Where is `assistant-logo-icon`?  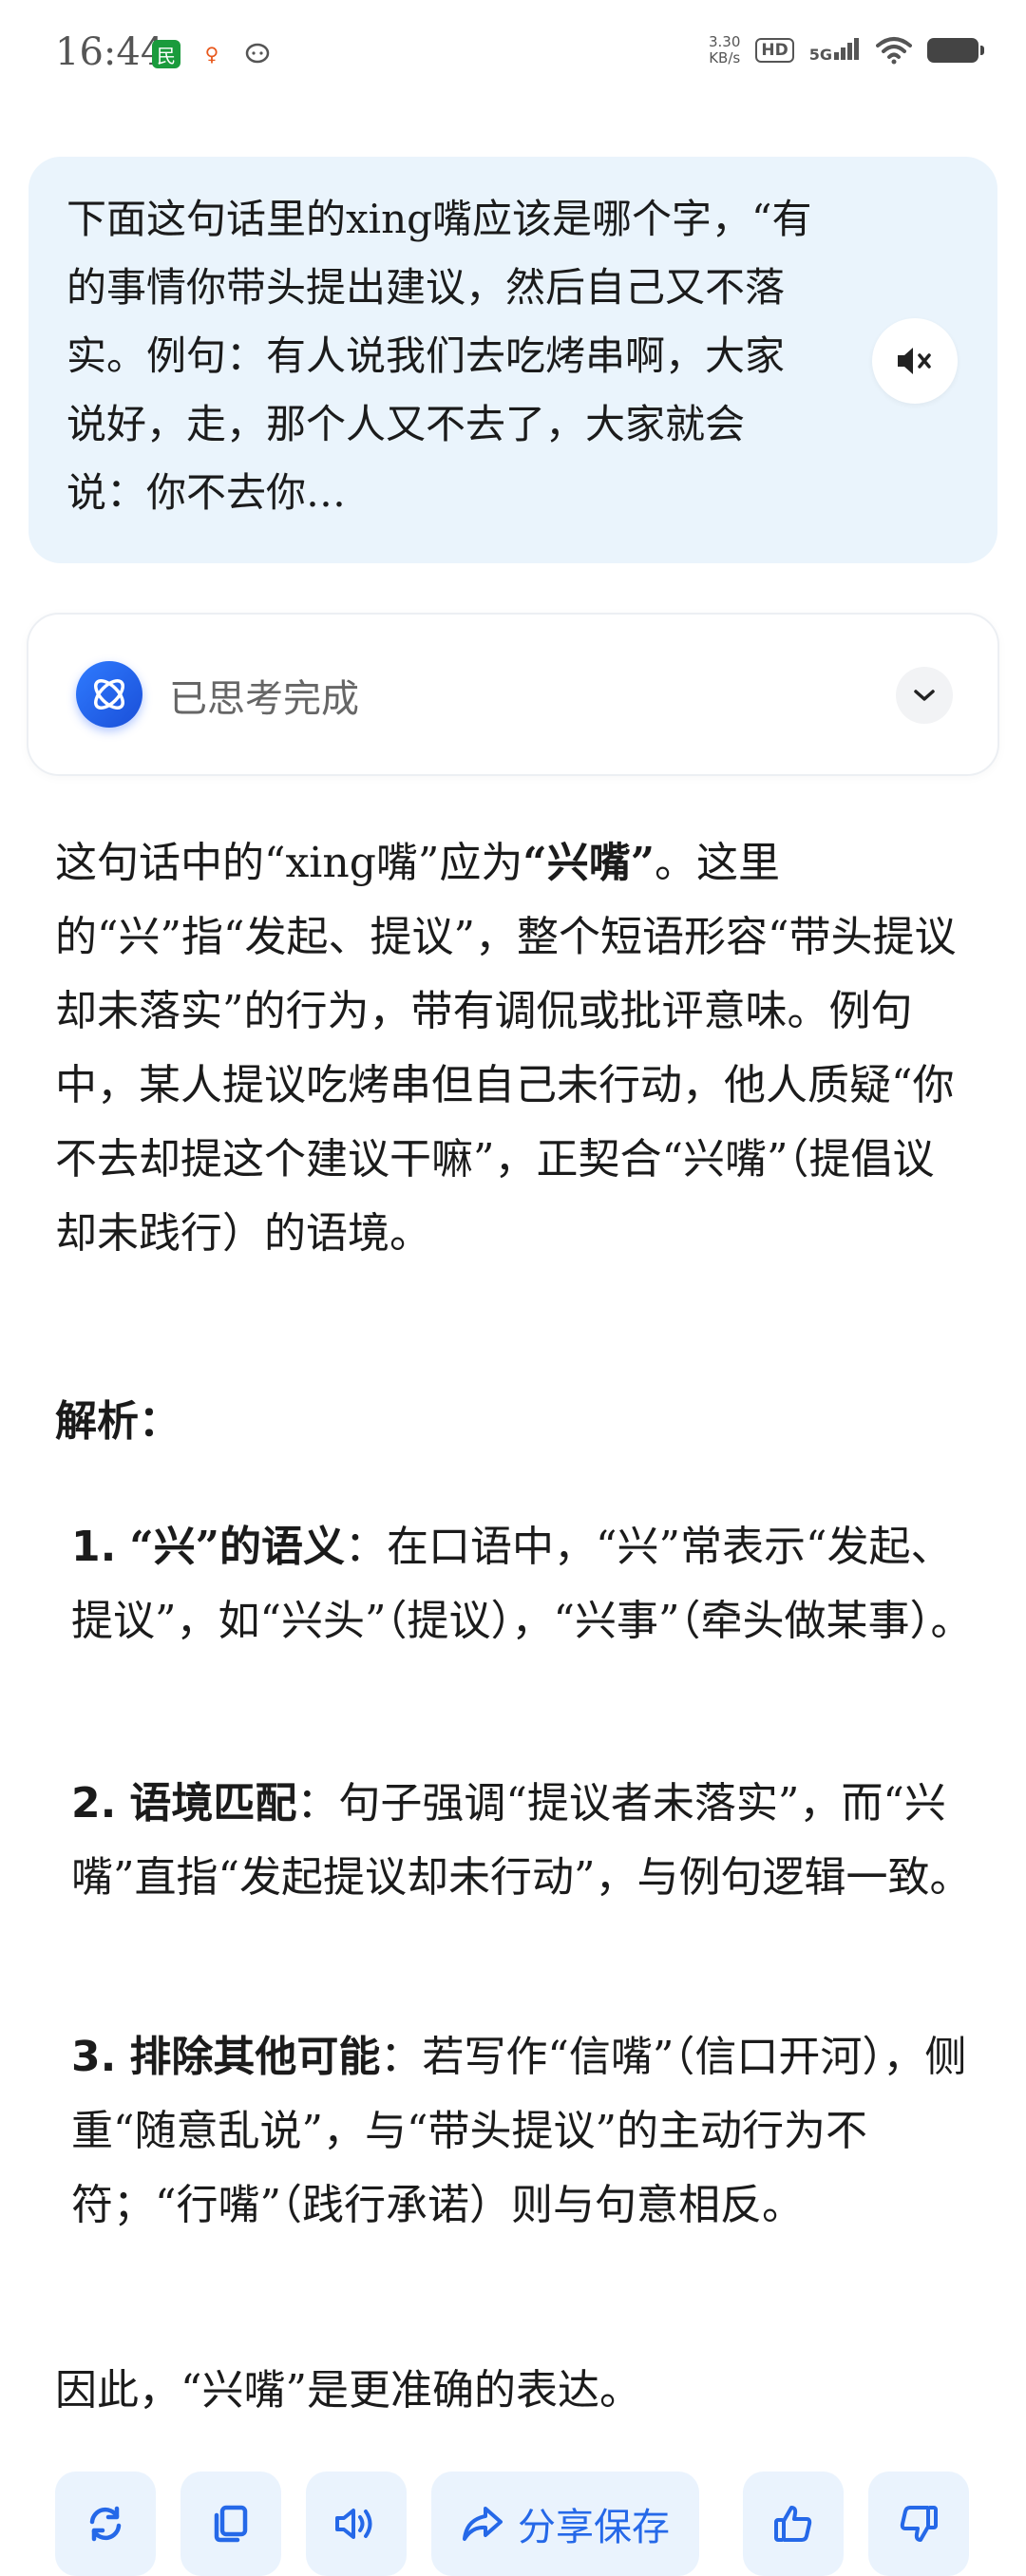
assistant-logo-icon is located at coordinates (109, 694).